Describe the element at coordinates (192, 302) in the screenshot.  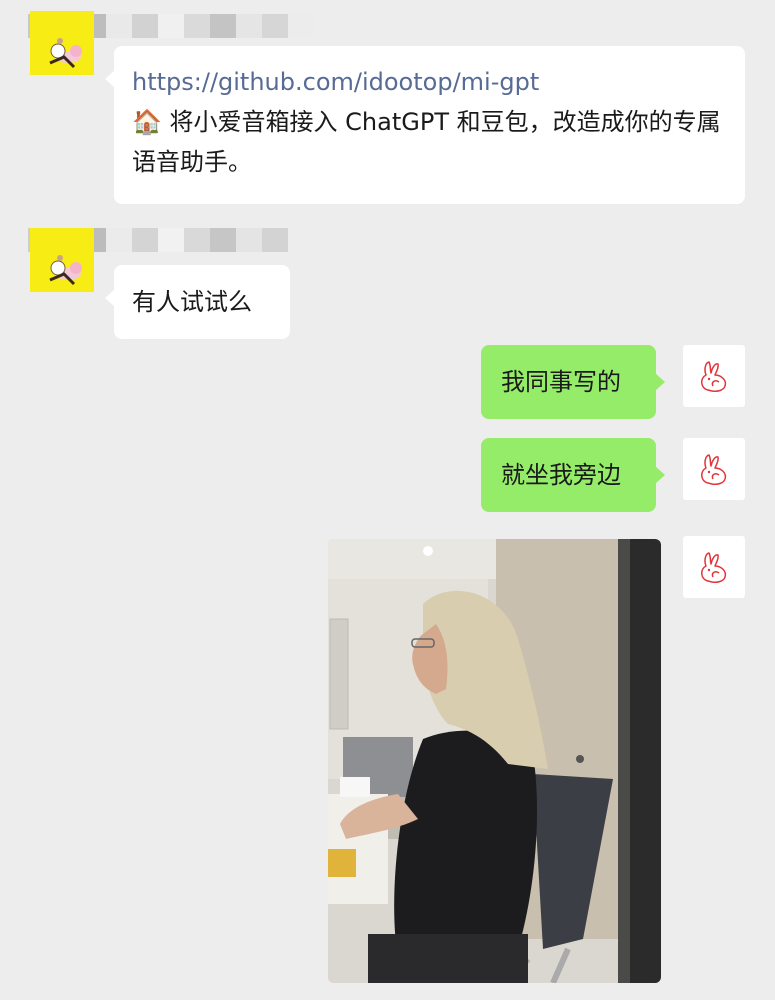
I see `message-text: 有人试试么` at that location.